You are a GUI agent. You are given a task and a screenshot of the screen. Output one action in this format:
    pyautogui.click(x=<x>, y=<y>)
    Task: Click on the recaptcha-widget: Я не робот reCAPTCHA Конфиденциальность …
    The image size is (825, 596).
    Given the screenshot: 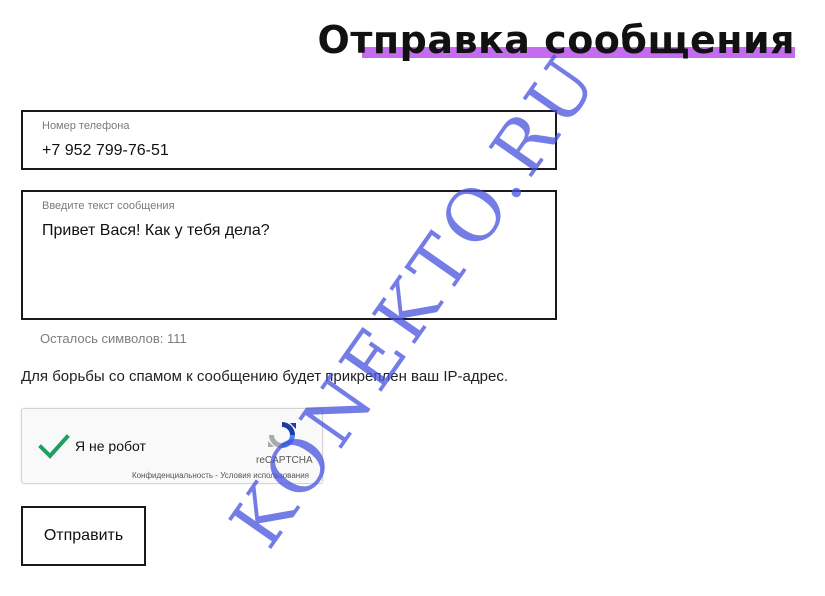 What is the action you would take?
    pyautogui.click(x=172, y=446)
    